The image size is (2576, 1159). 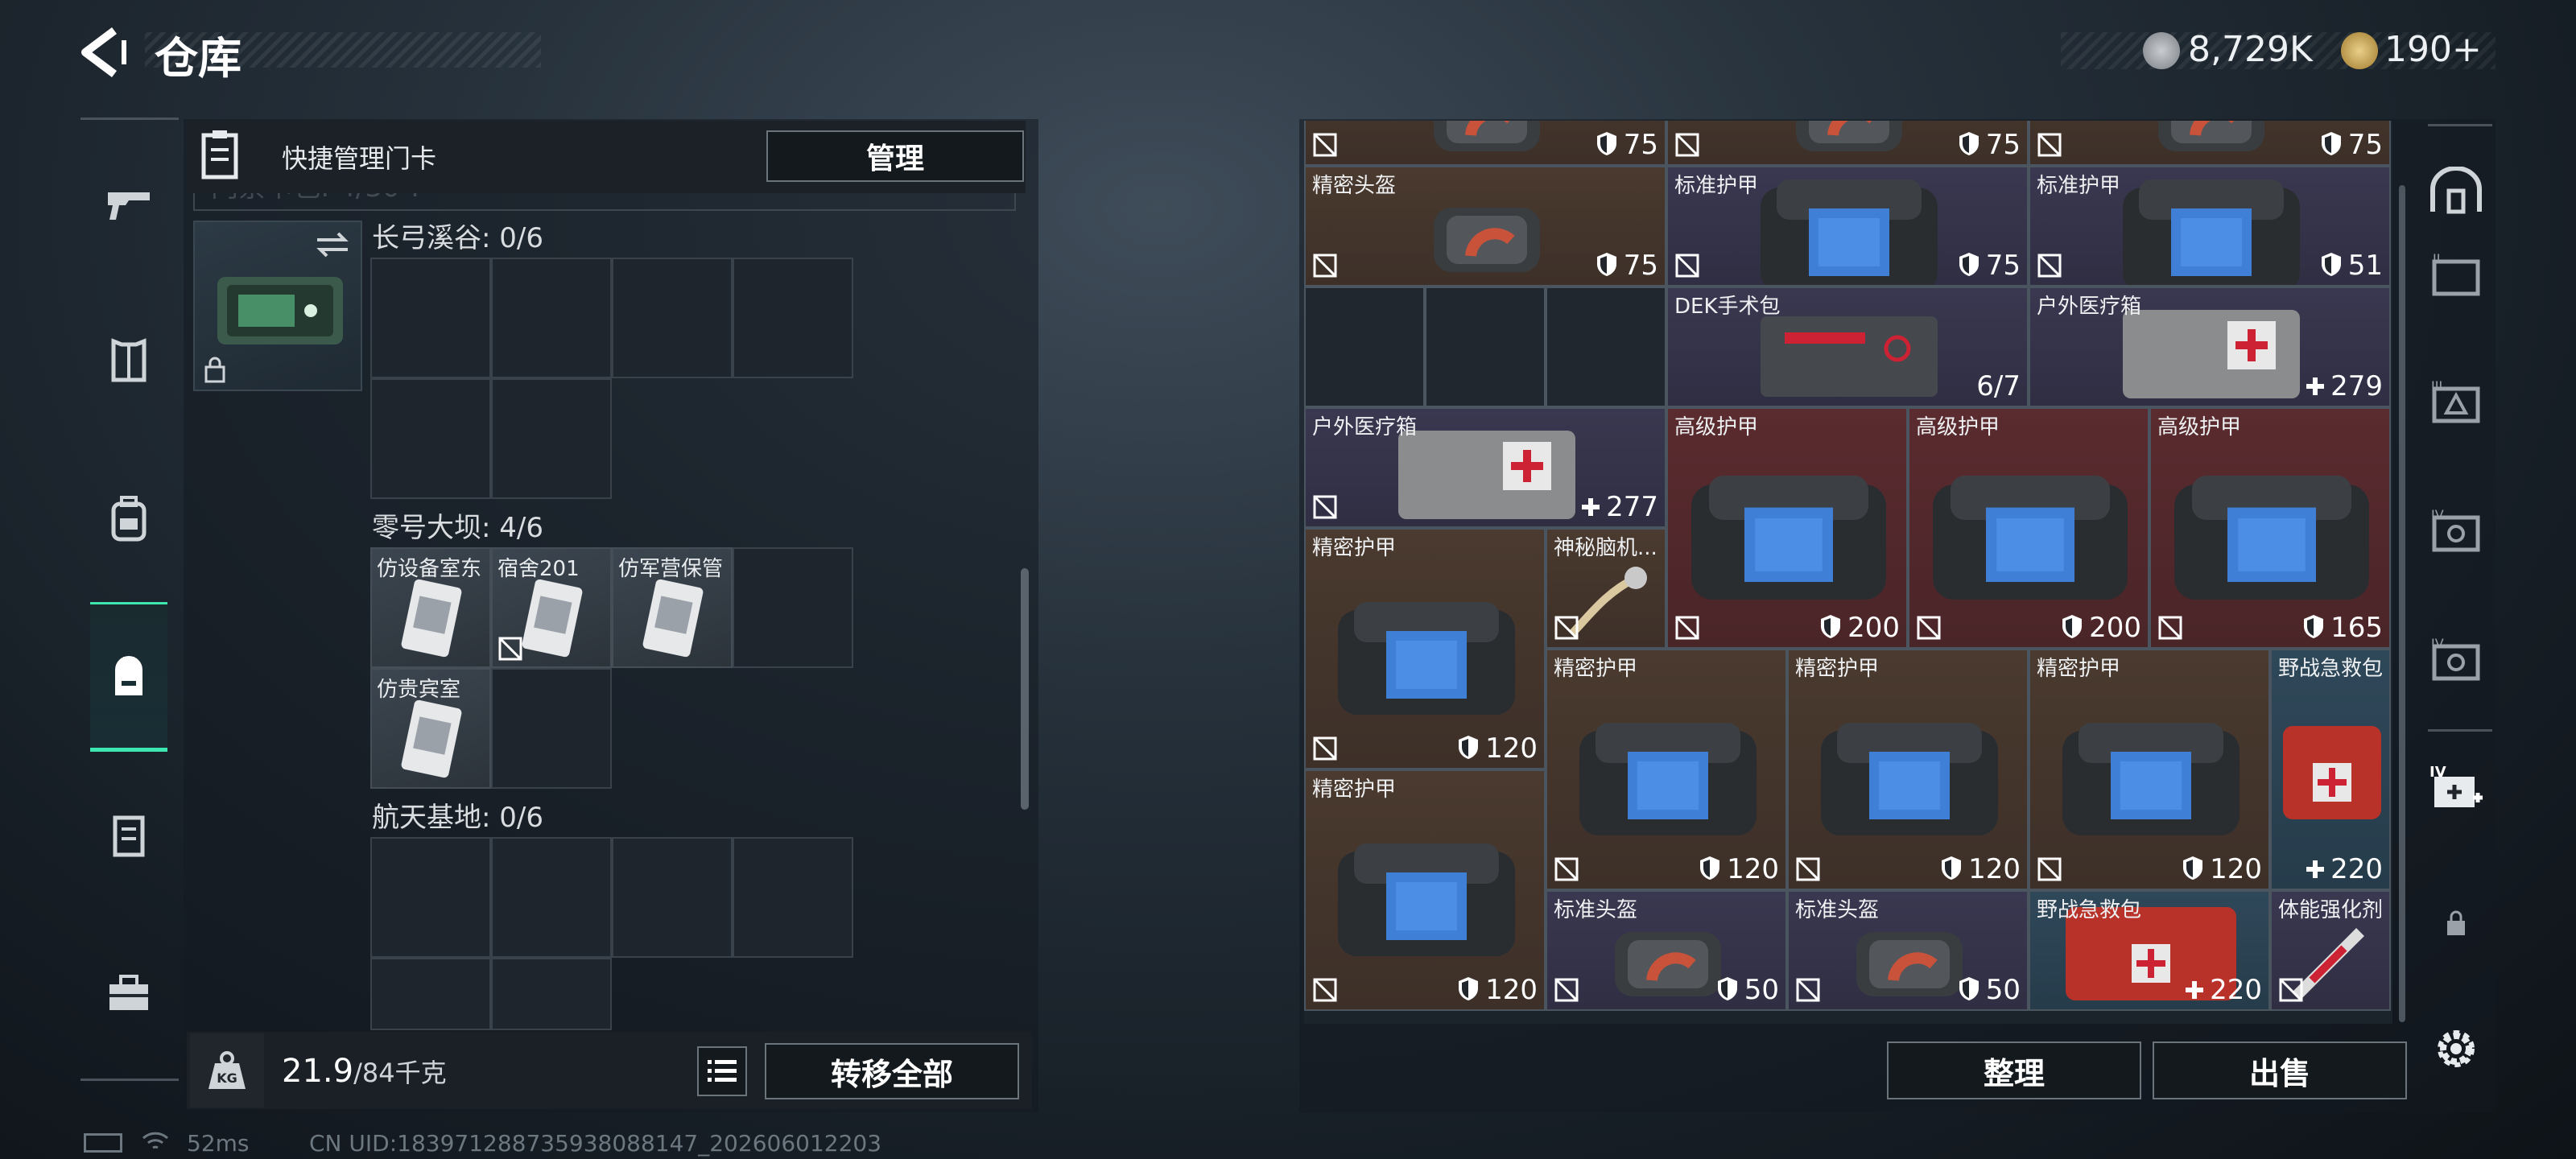 I want to click on inventory-item: 户外医疗箱 277, so click(x=1485, y=467).